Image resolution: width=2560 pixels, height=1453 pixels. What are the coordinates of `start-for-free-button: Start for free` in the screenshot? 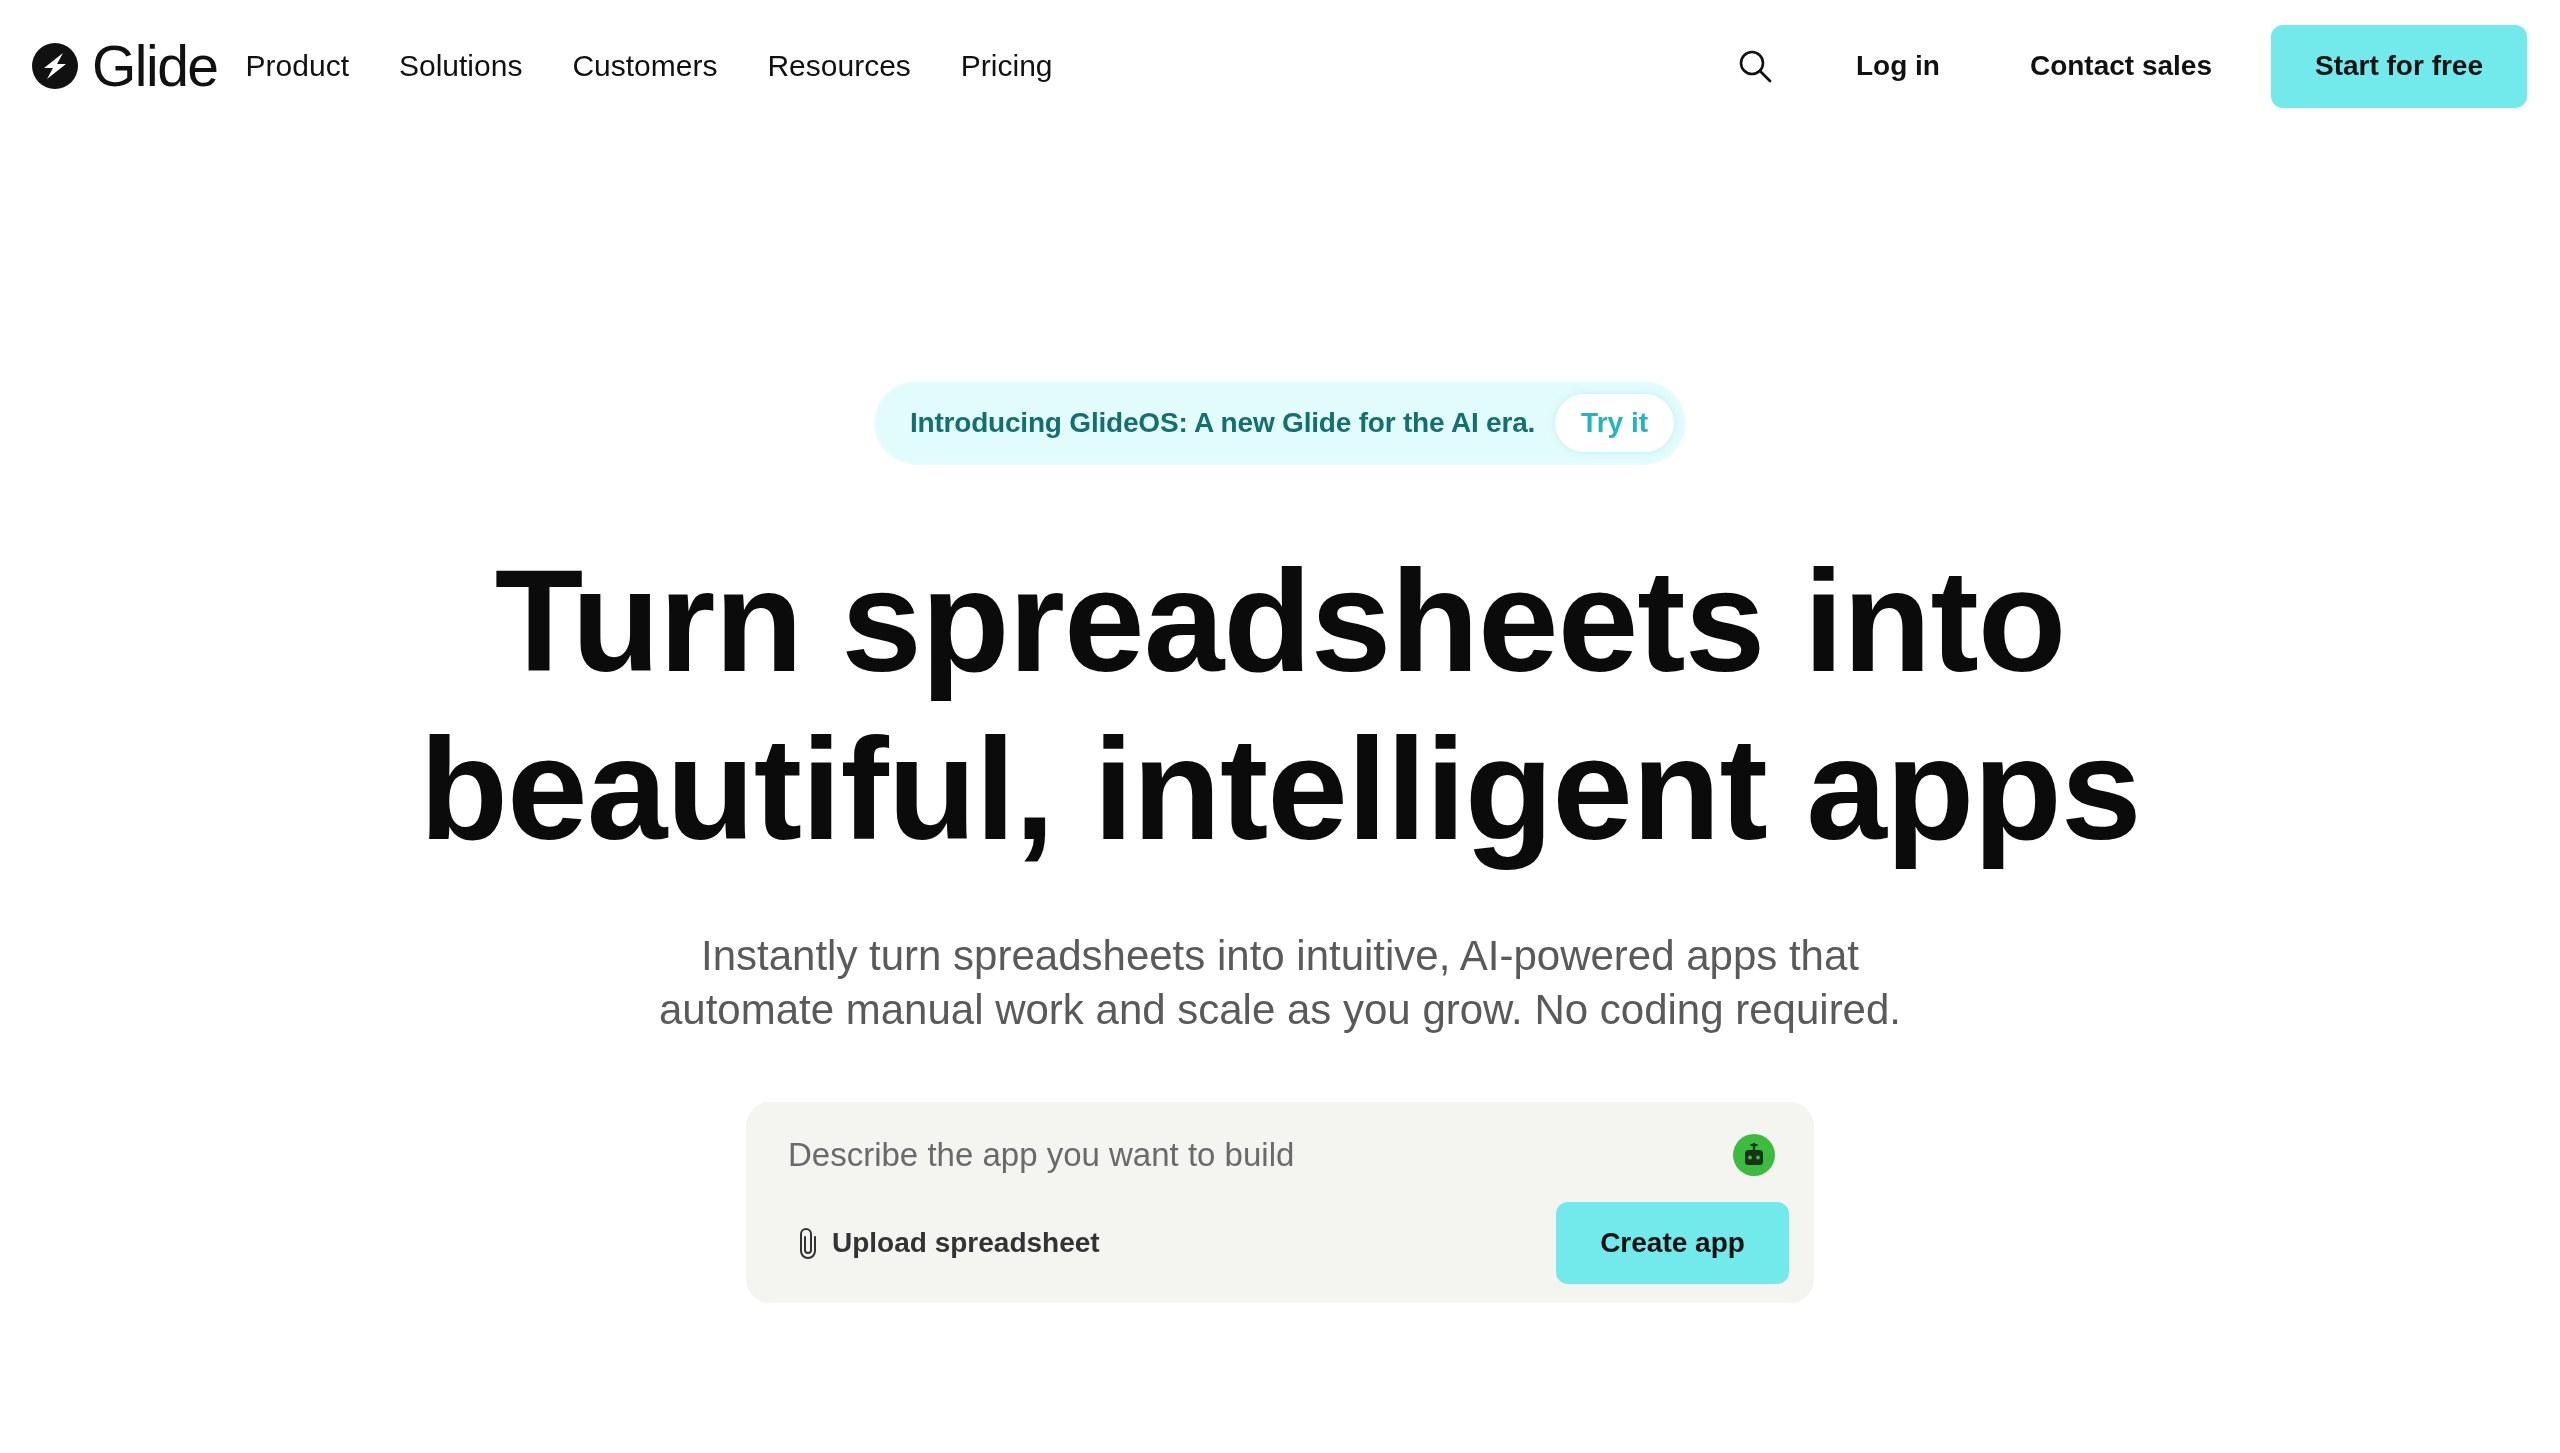 It's located at (2399, 66).